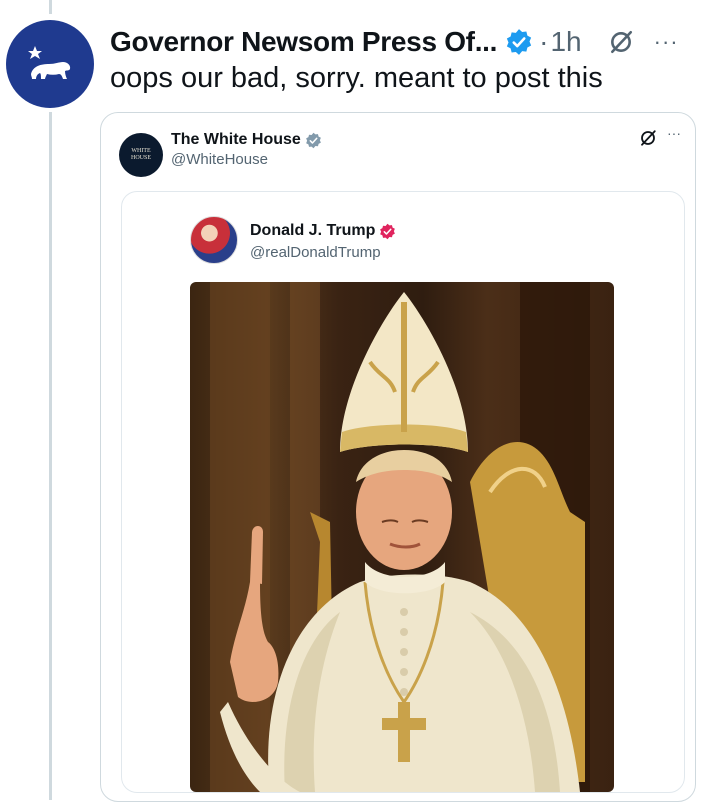 Image resolution: width=703 pixels, height=802 pixels. I want to click on post-time: 1h, so click(565, 42).